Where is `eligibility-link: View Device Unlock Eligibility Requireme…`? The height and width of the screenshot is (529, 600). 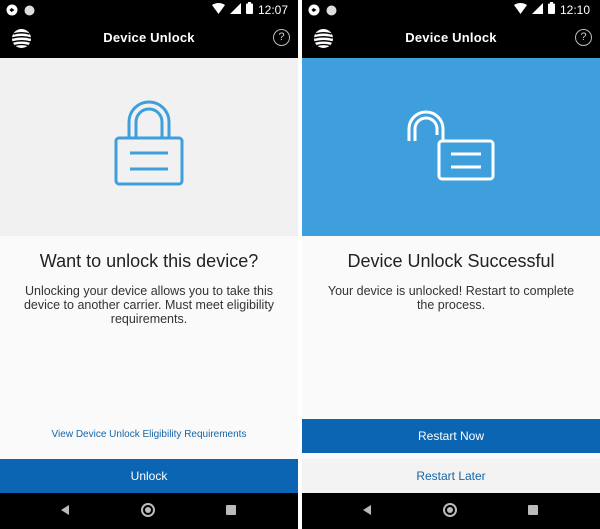
eligibility-link: View Device Unlock Eligibility Requireme… is located at coordinates (149, 434).